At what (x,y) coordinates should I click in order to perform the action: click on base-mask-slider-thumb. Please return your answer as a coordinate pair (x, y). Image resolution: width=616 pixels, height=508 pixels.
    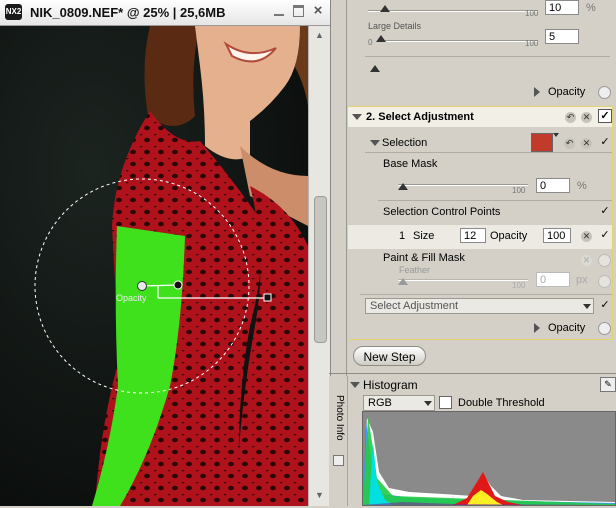
    Looking at the image, I should click on (403, 186).